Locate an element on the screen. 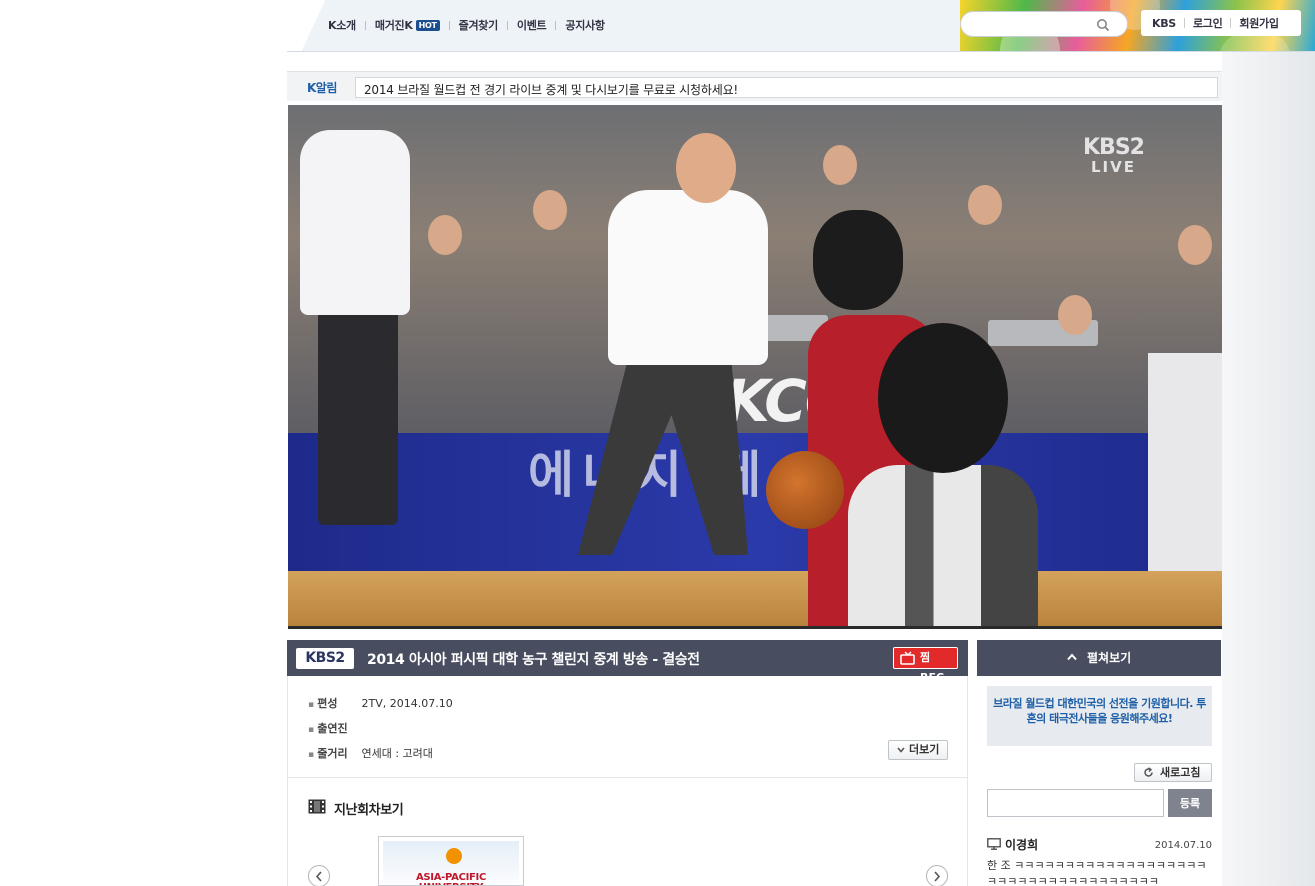 The image size is (1315, 886). search-box is located at coordinates (1044, 24).